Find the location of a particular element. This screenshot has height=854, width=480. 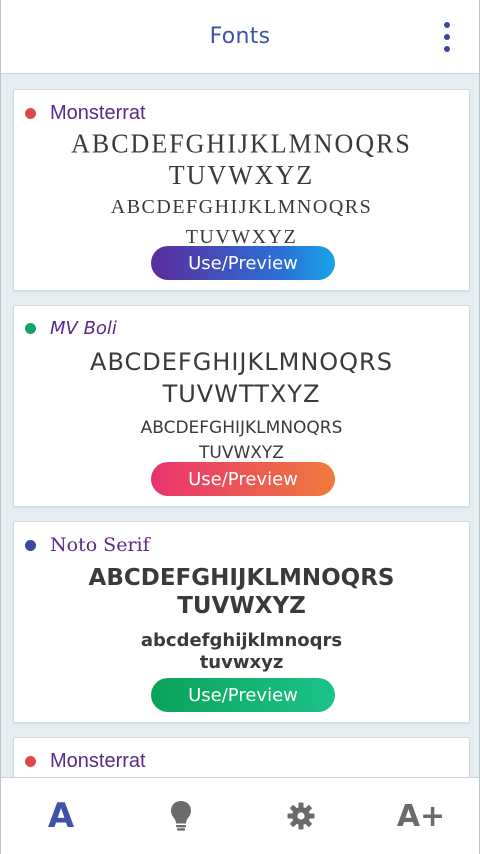

page-title: Fonts is located at coordinates (240, 36).